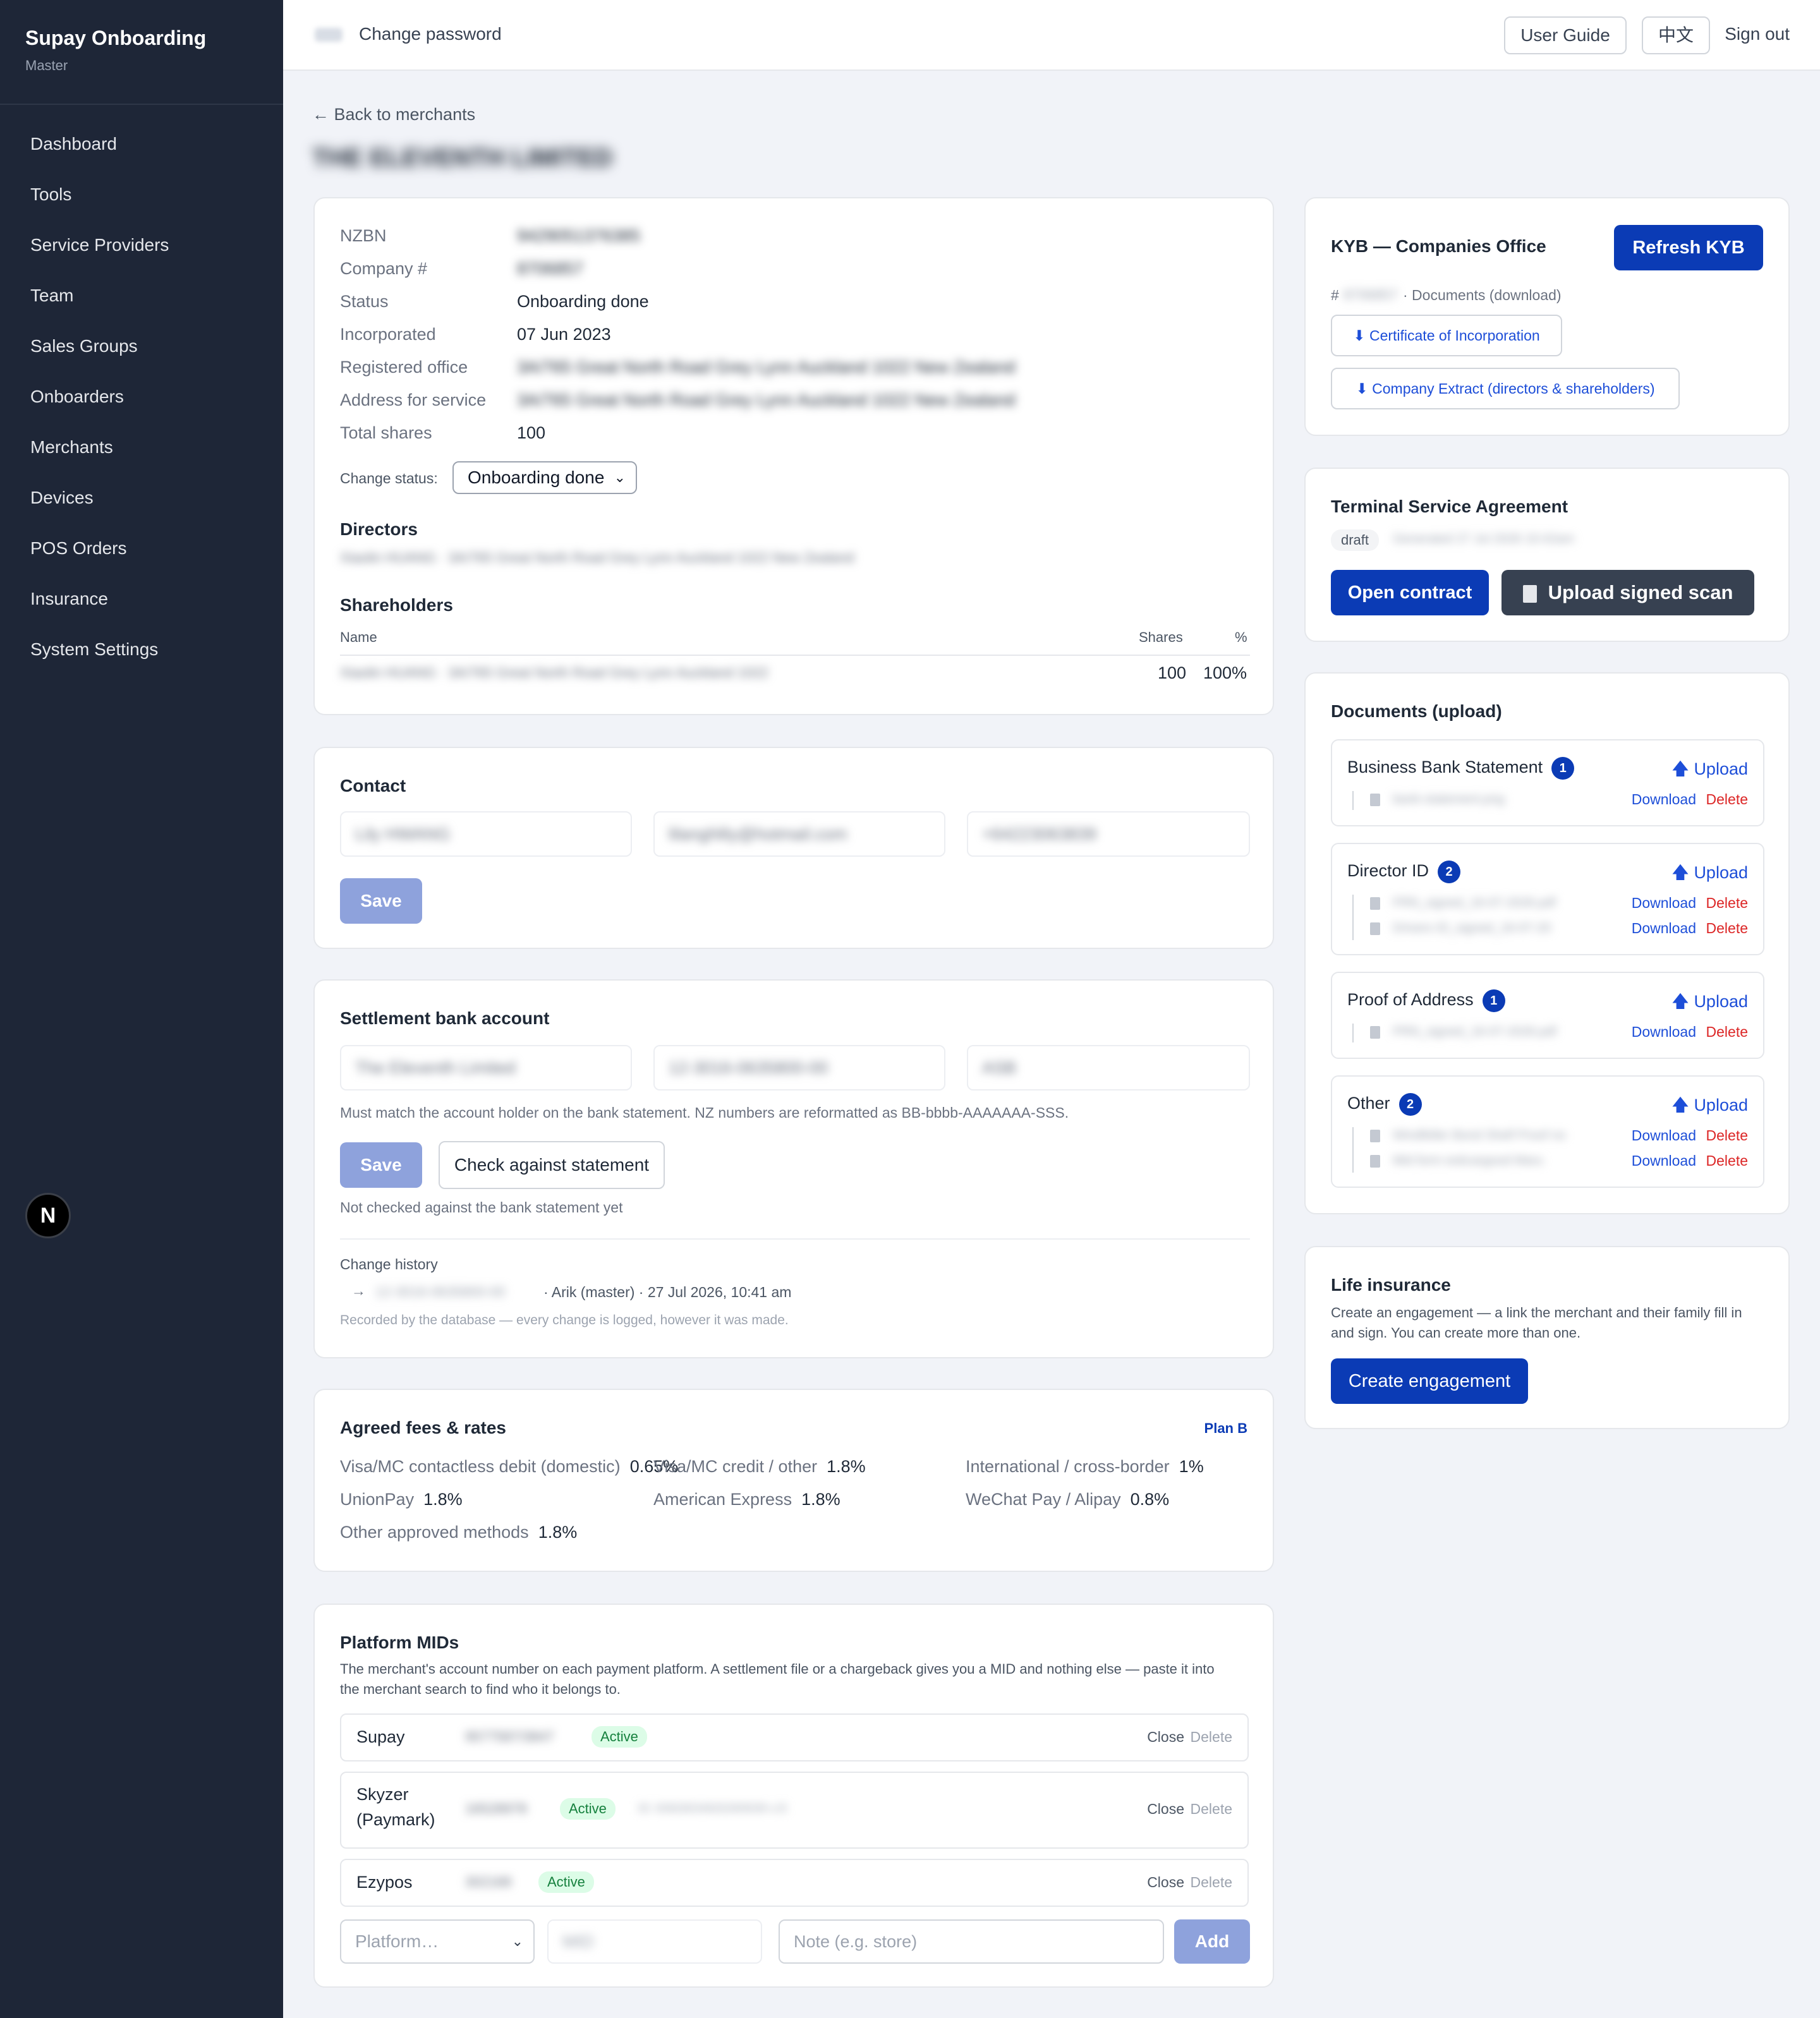  Describe the element at coordinates (1461, 768) in the screenshot. I see `doc-group-title: Business Bank Statement 1` at that location.